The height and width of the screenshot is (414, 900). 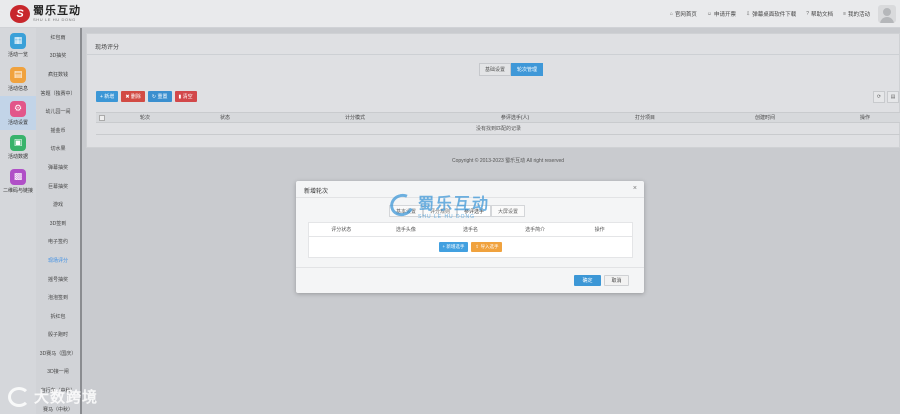 What do you see at coordinates (17, 190) in the screenshot?
I see `rail-item-label: 二维码与链接` at bounding box center [17, 190].